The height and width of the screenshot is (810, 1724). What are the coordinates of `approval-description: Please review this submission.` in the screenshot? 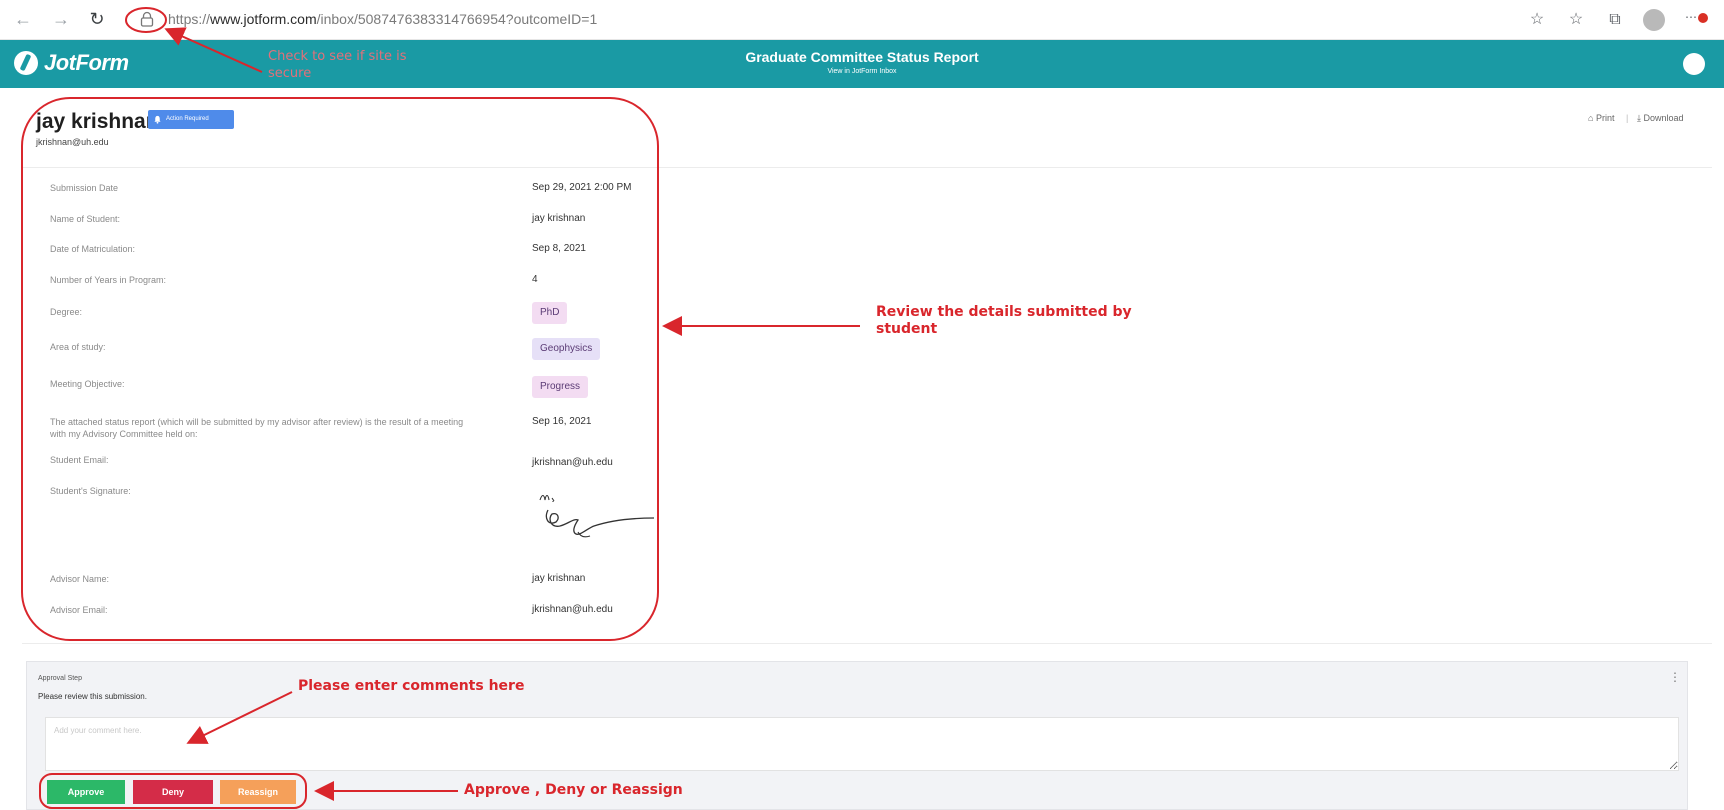 It's located at (92, 696).